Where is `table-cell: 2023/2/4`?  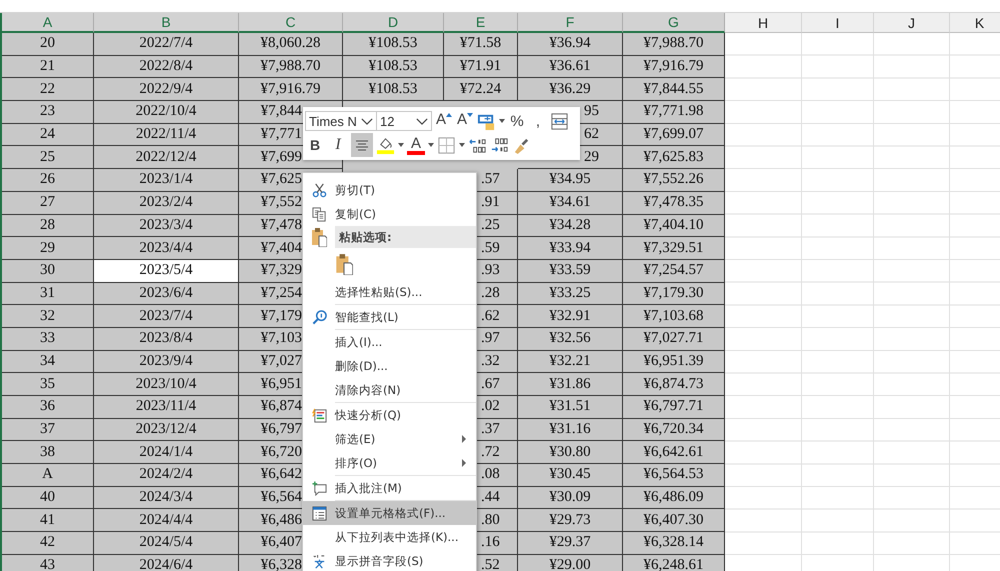 table-cell: 2023/2/4 is located at coordinates (166, 203).